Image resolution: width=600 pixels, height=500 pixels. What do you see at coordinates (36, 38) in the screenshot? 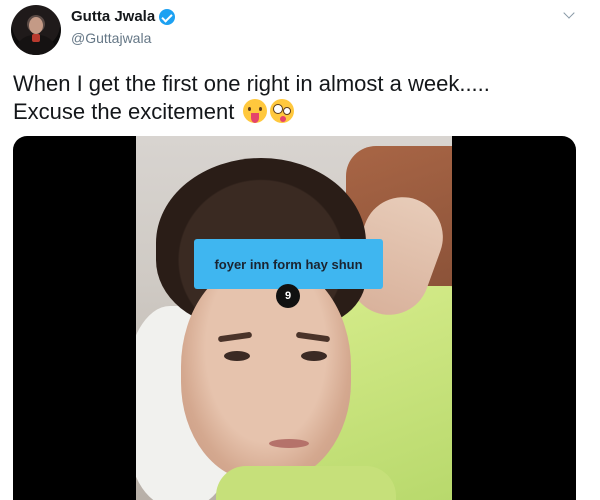
I see `avatar-collar` at bounding box center [36, 38].